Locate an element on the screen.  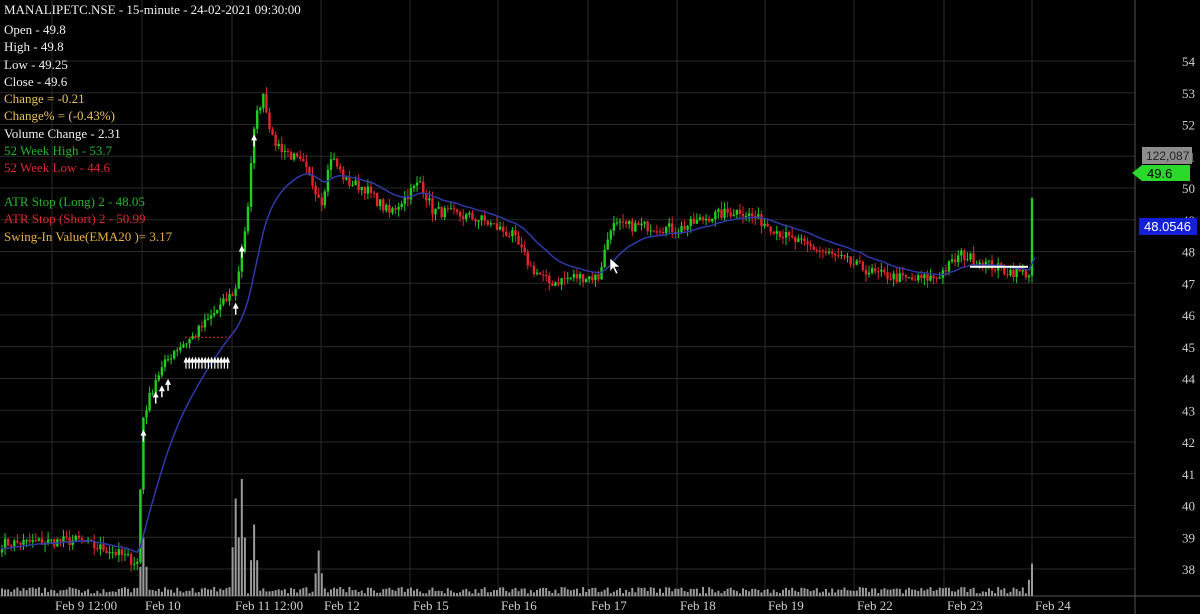
ohlc-line: Low - 49.25 is located at coordinates (36, 64).